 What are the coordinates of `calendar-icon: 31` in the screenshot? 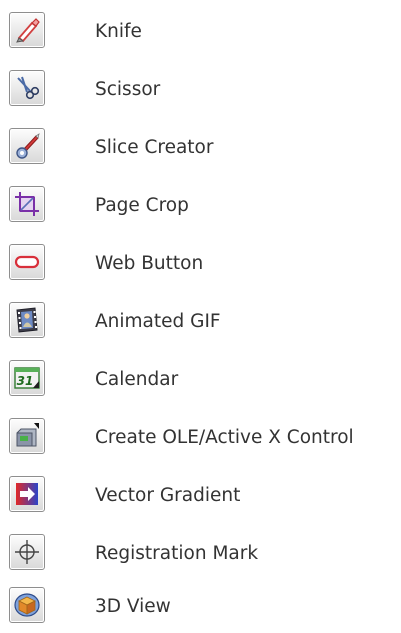 It's located at (27, 378).